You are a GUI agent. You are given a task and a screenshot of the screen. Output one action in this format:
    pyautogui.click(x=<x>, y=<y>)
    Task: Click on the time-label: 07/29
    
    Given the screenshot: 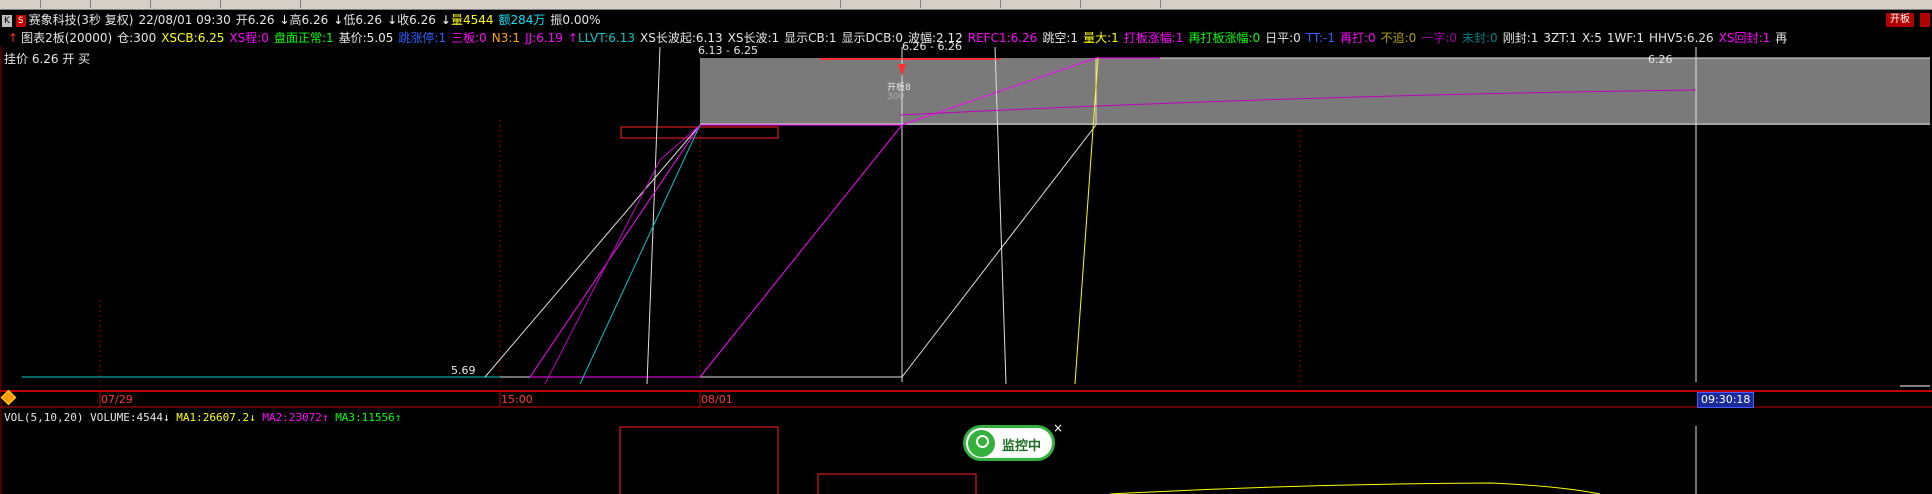 What is the action you would take?
    pyautogui.click(x=117, y=399)
    